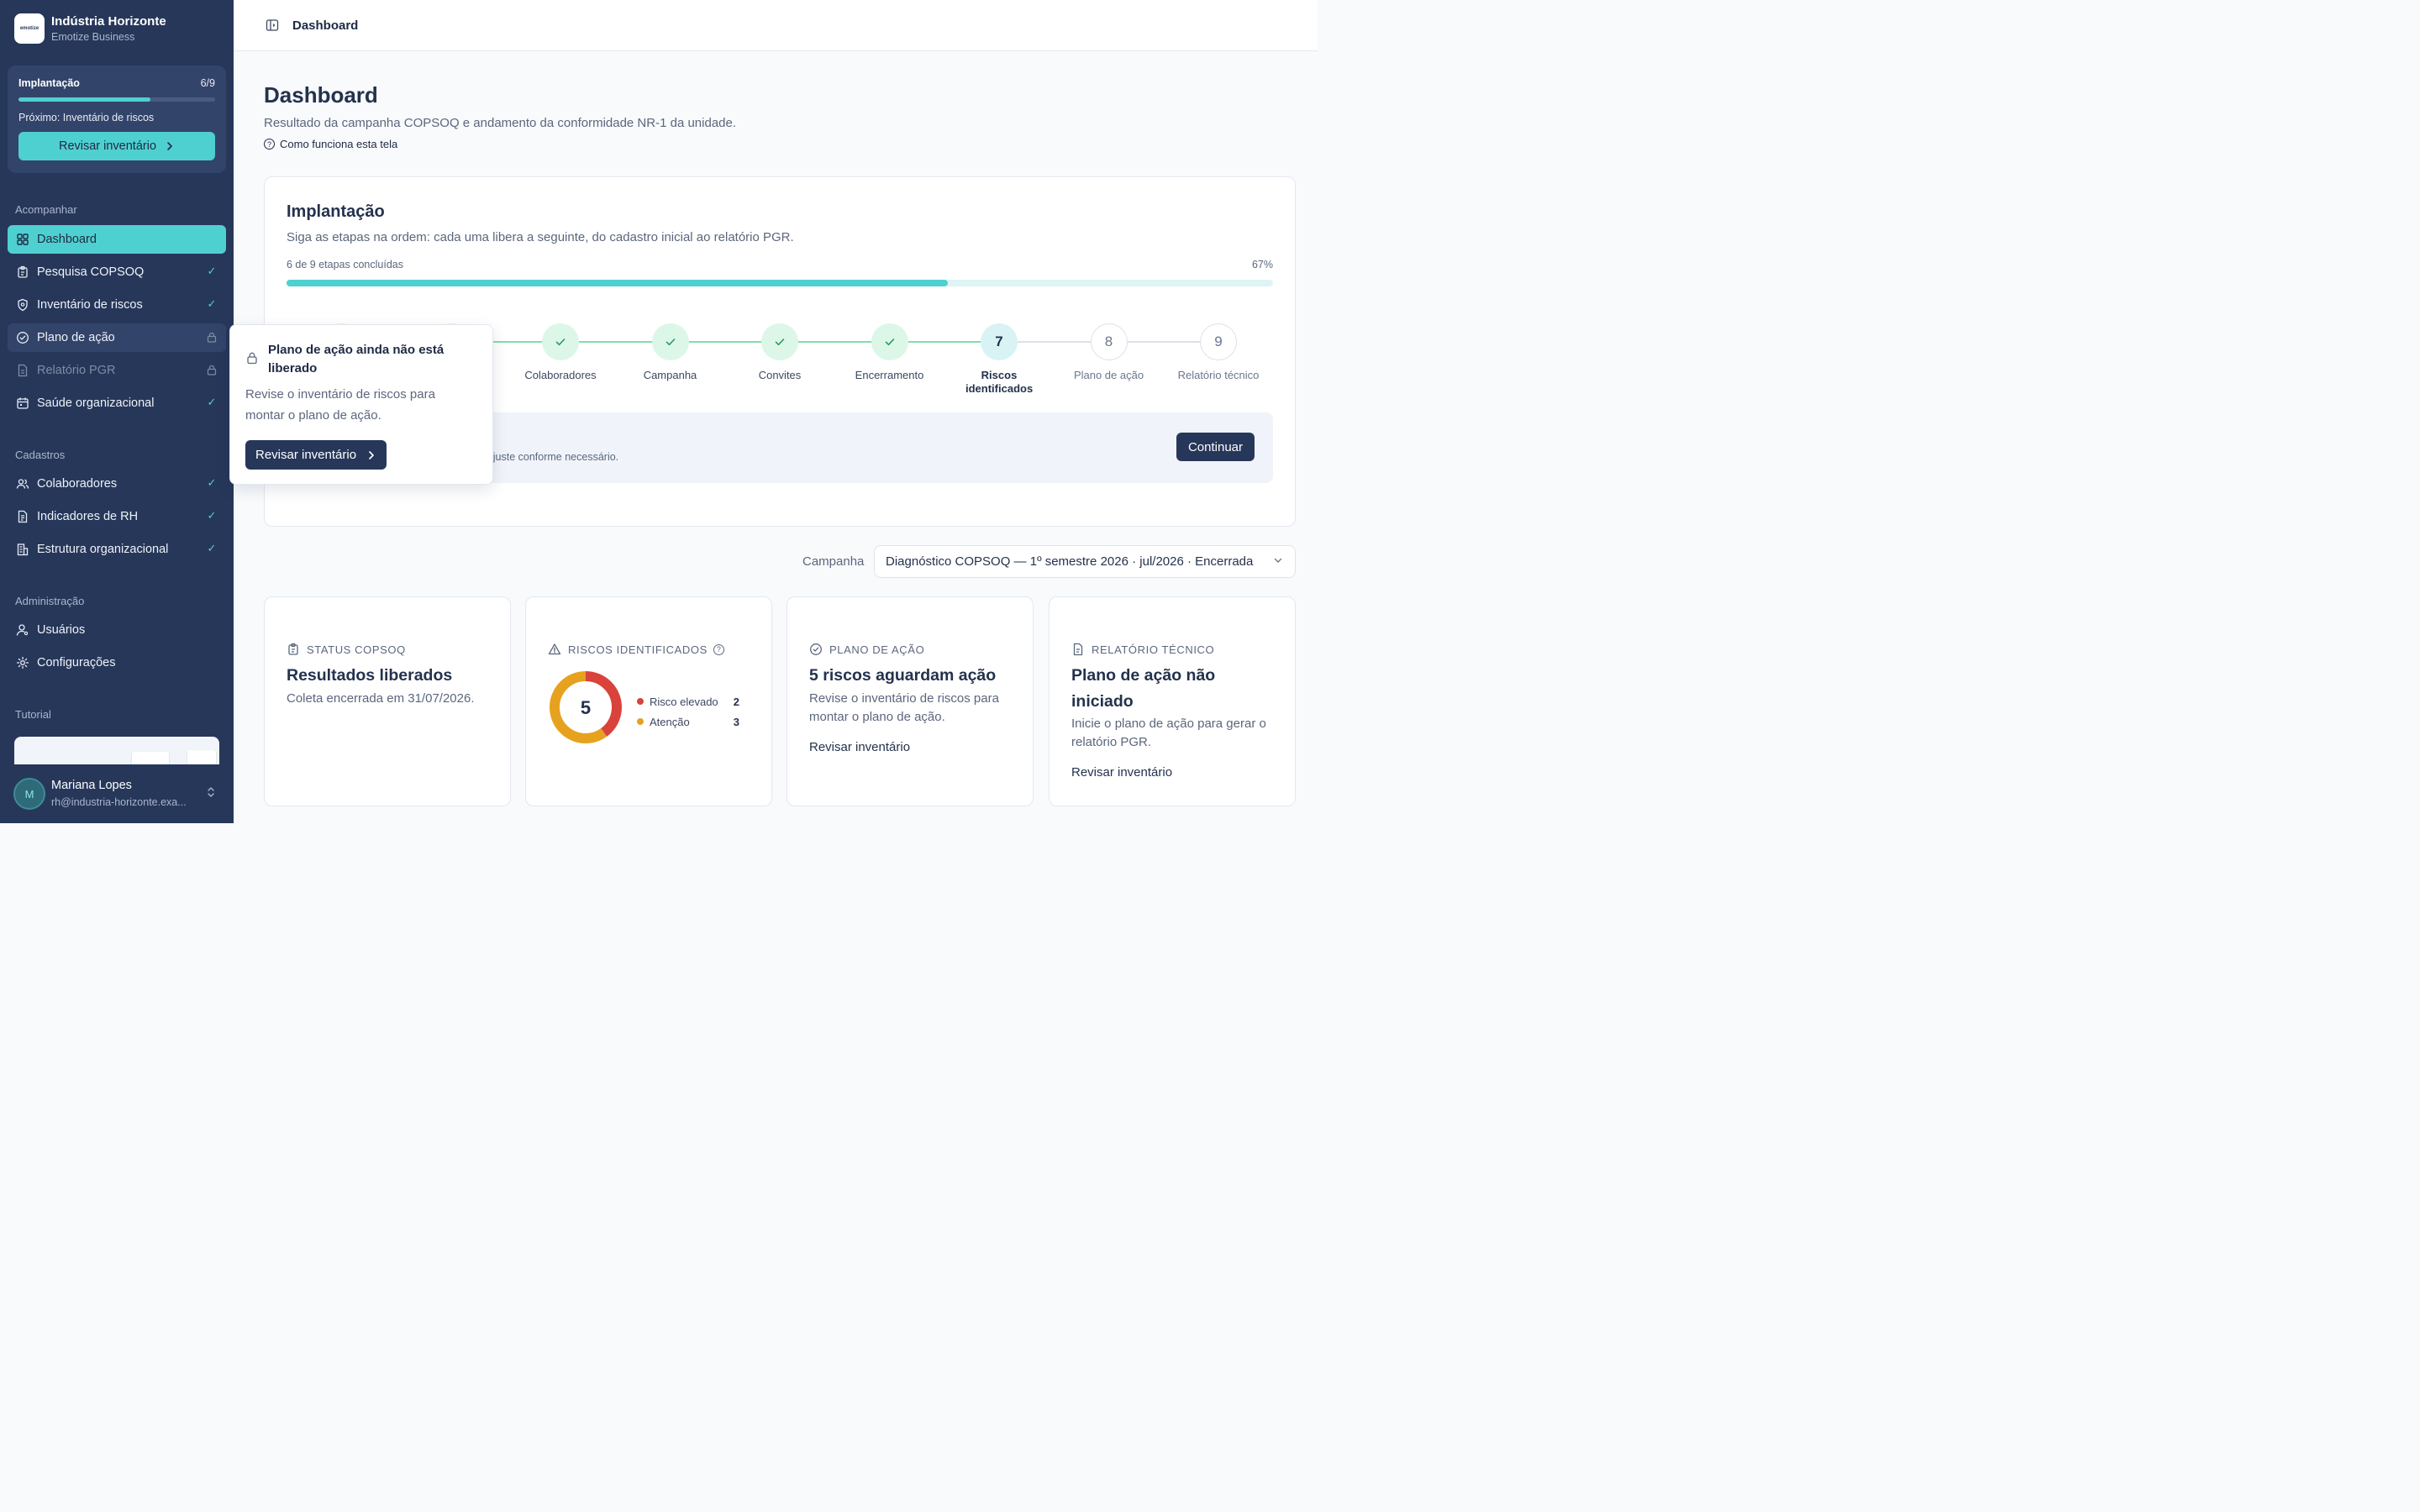 The height and width of the screenshot is (1512, 2420). Describe the element at coordinates (117, 370) in the screenshot. I see `sidebar-item-pgr-report: Relatório PGR` at that location.